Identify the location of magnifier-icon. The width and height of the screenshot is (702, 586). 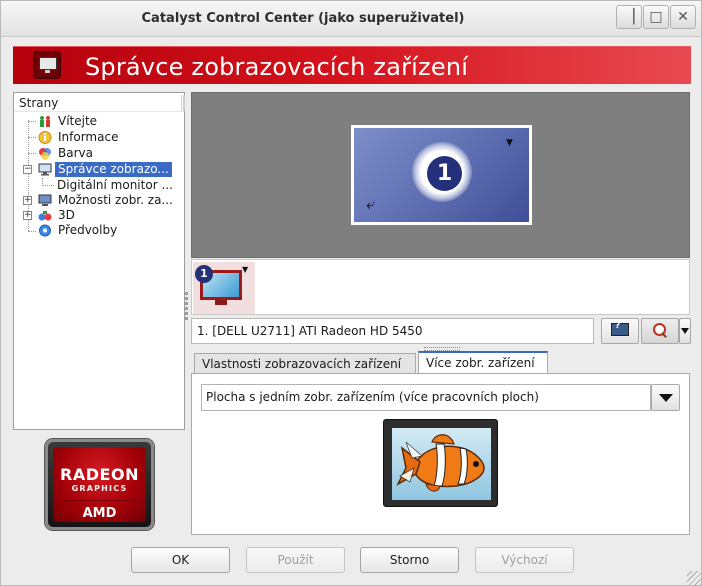
(660, 331).